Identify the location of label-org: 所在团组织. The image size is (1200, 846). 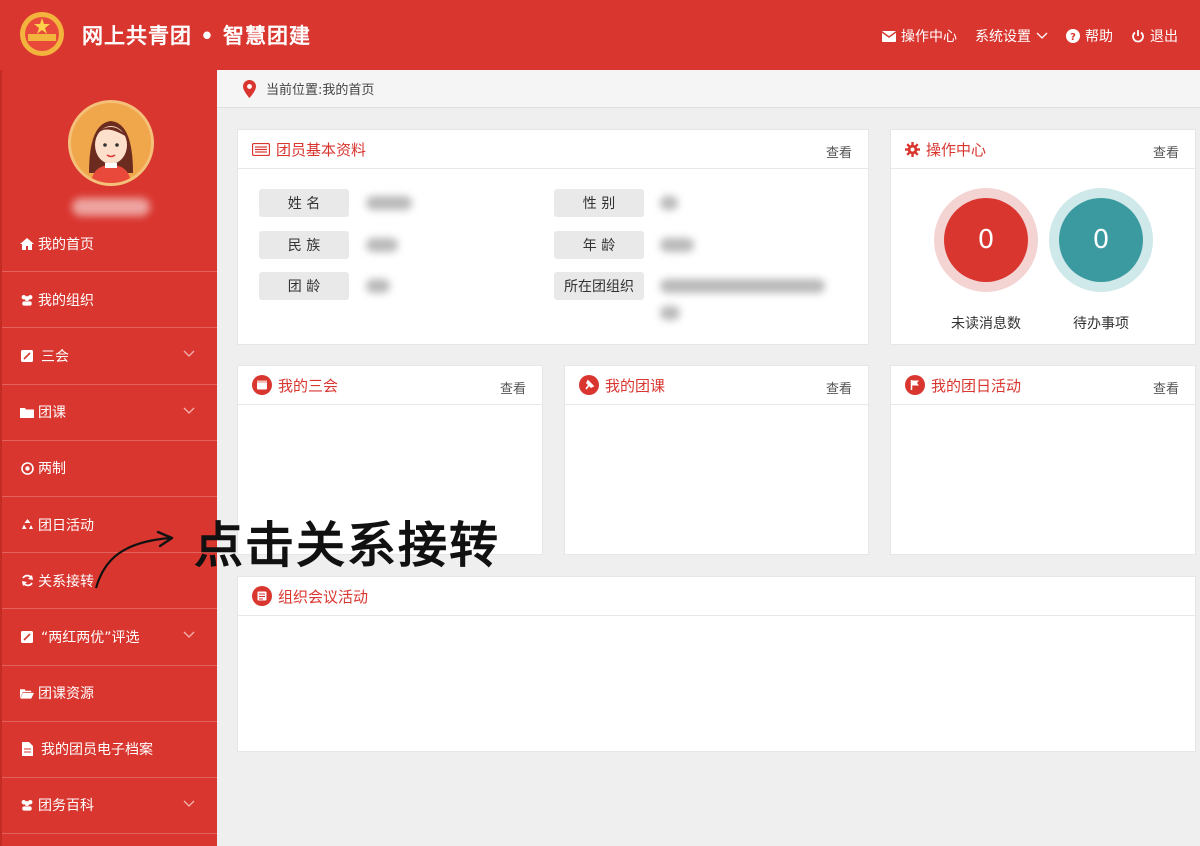
(599, 286).